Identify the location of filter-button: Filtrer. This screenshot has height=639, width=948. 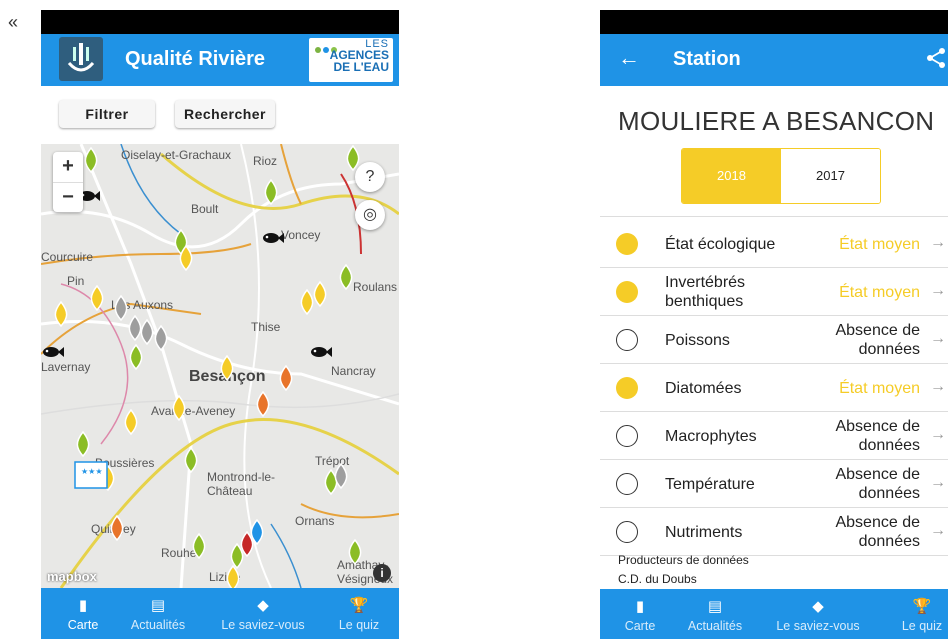
(107, 114).